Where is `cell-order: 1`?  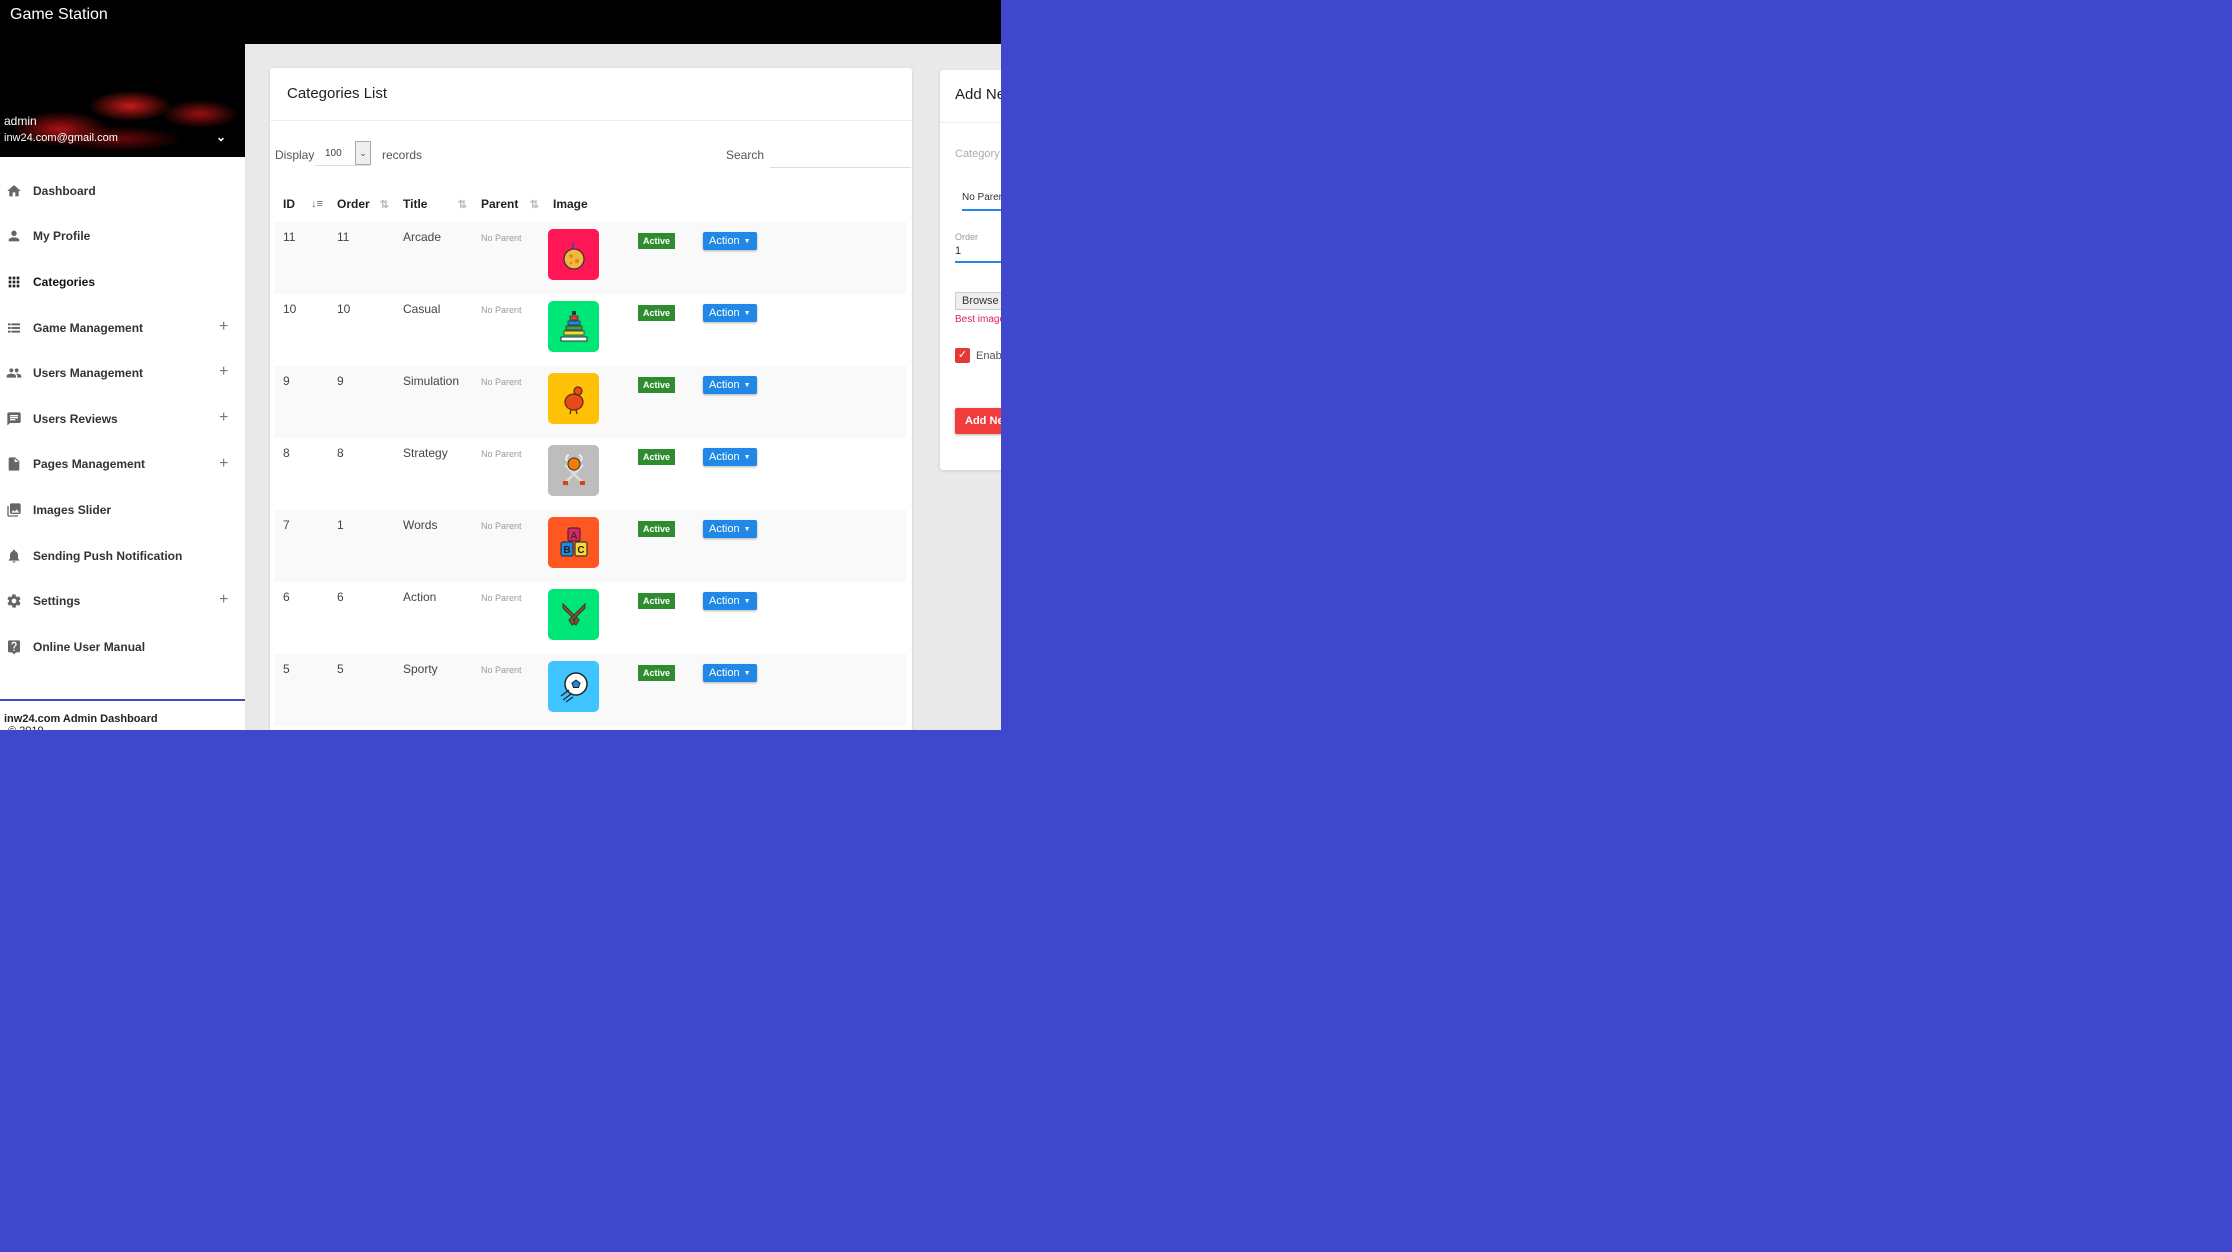
cell-order: 1 is located at coordinates (362, 546).